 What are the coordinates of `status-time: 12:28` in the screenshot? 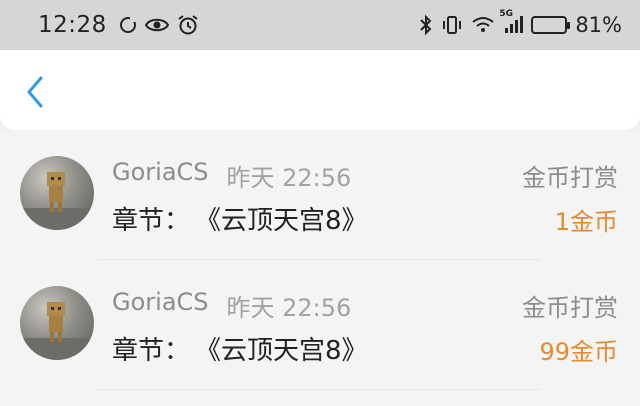 It's located at (72, 25).